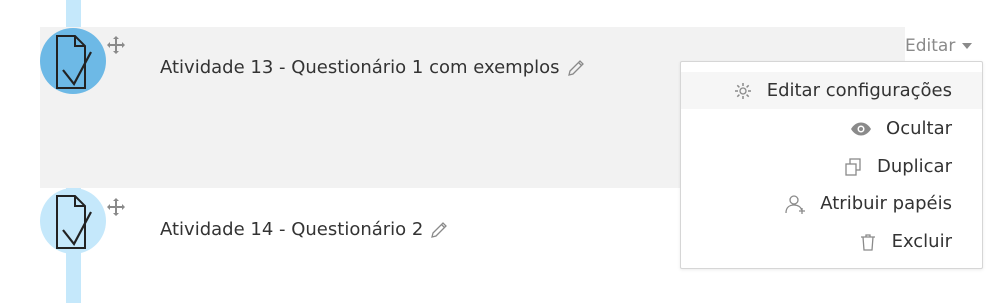 This screenshot has width=1003, height=303. Describe the element at coordinates (919, 128) in the screenshot. I see `menu-item-label: Ocultar` at that location.